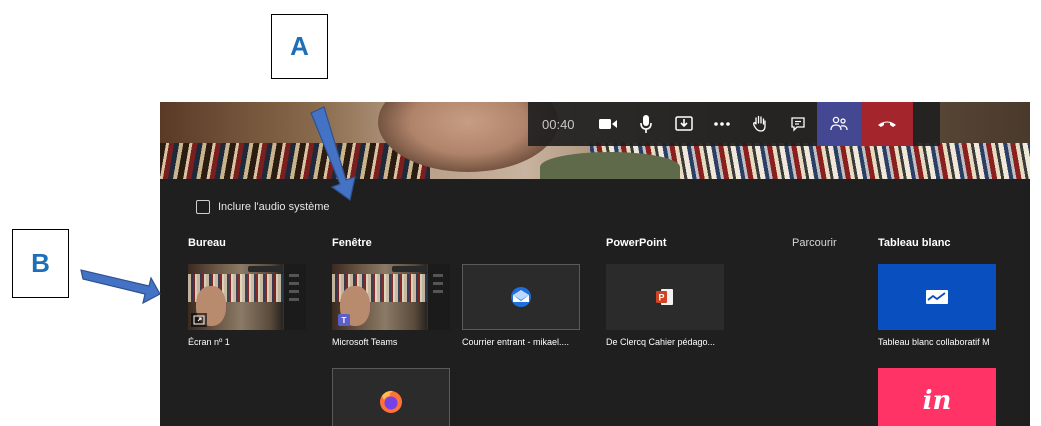 The height and width of the screenshot is (426, 1041). I want to click on annotation-arrows, so click(218, 205).